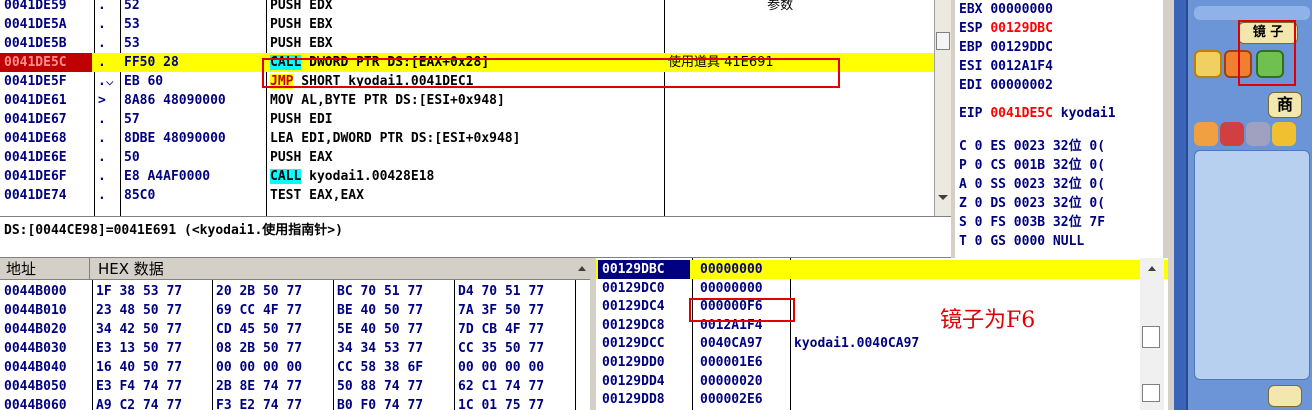 The width and height of the screenshot is (1312, 410). I want to click on register-row: P 0 CS 001B 32位 0(, so click(1032, 165).